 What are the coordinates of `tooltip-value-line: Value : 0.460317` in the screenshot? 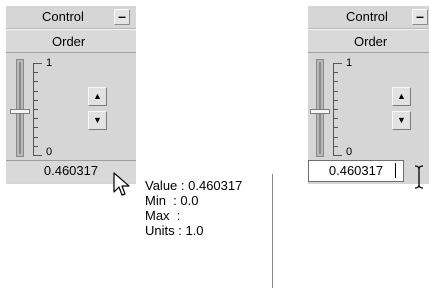 It's located at (194, 185).